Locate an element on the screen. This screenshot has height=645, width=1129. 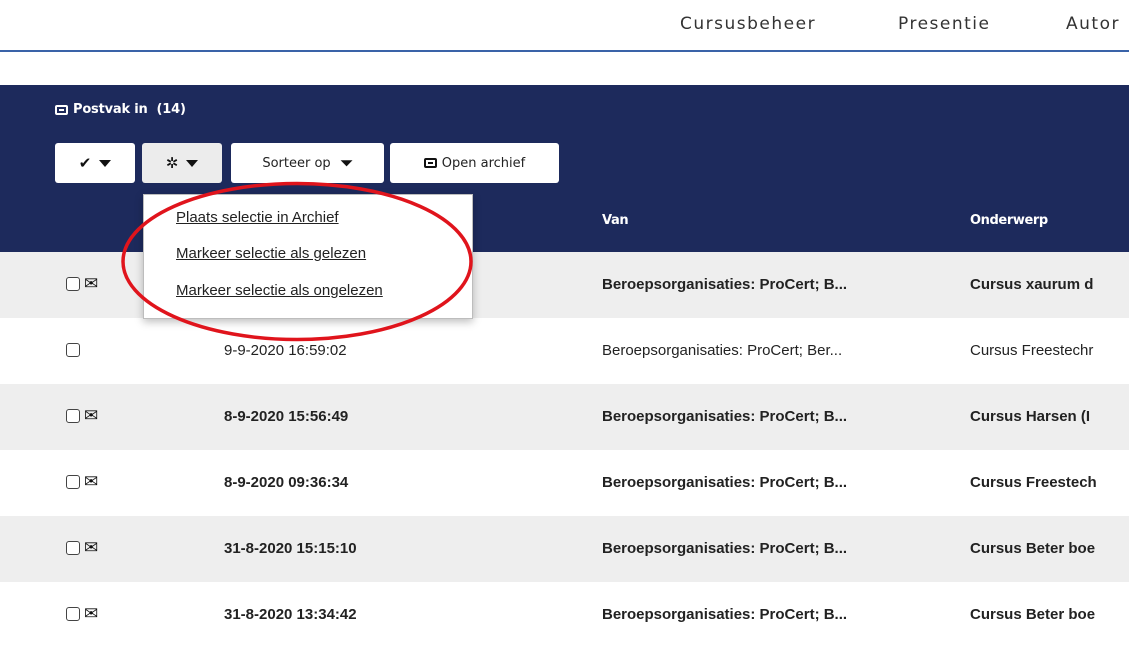
filter-icon: ⏷ is located at coordinates (346, 163).